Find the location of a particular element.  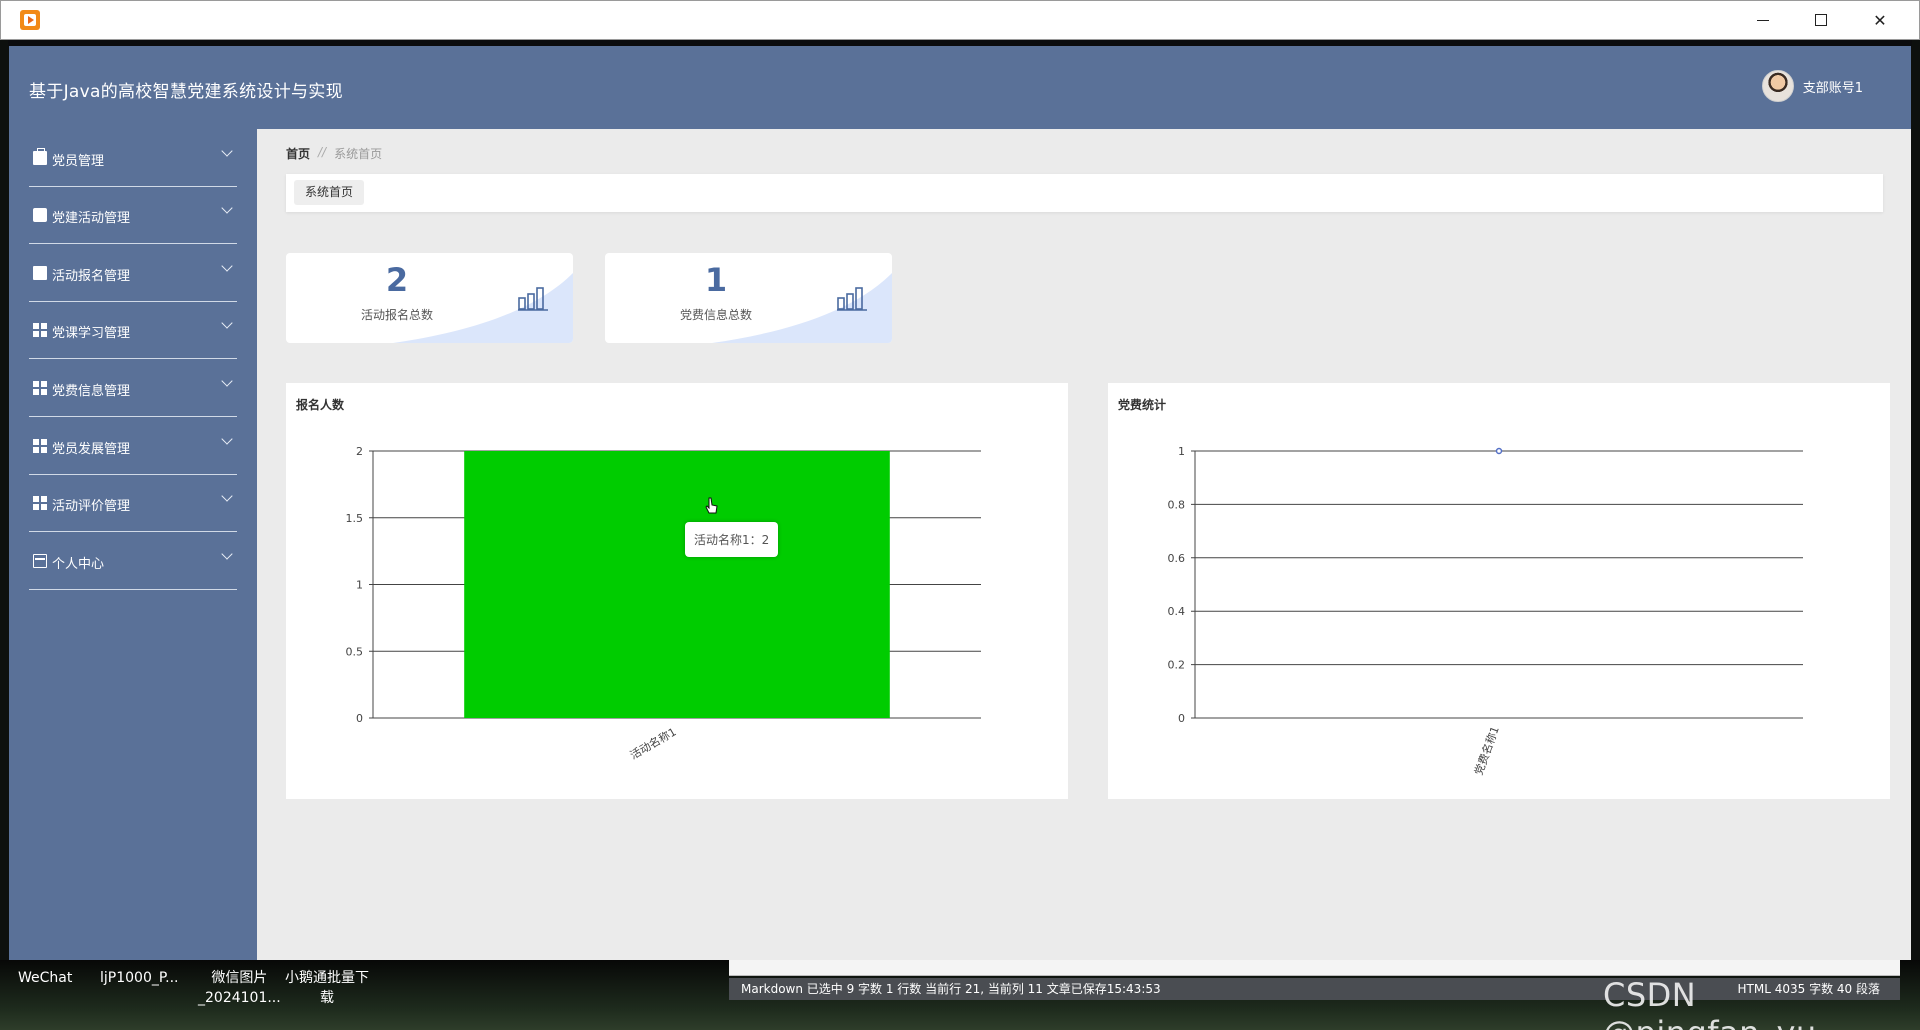

y-tick-label: 0.4 is located at coordinates (1177, 611).